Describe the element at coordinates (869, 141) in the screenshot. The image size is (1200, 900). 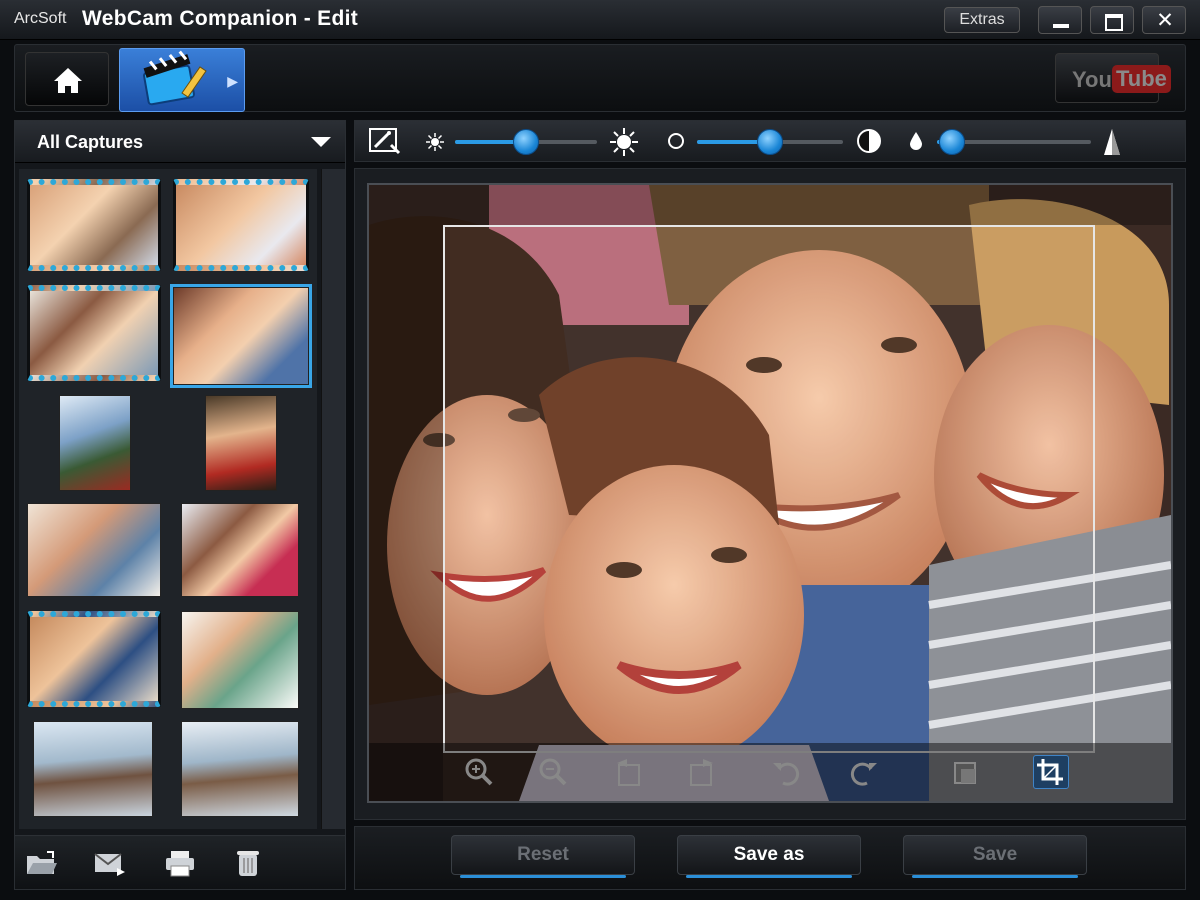
I see `contrast-high-icon` at that location.